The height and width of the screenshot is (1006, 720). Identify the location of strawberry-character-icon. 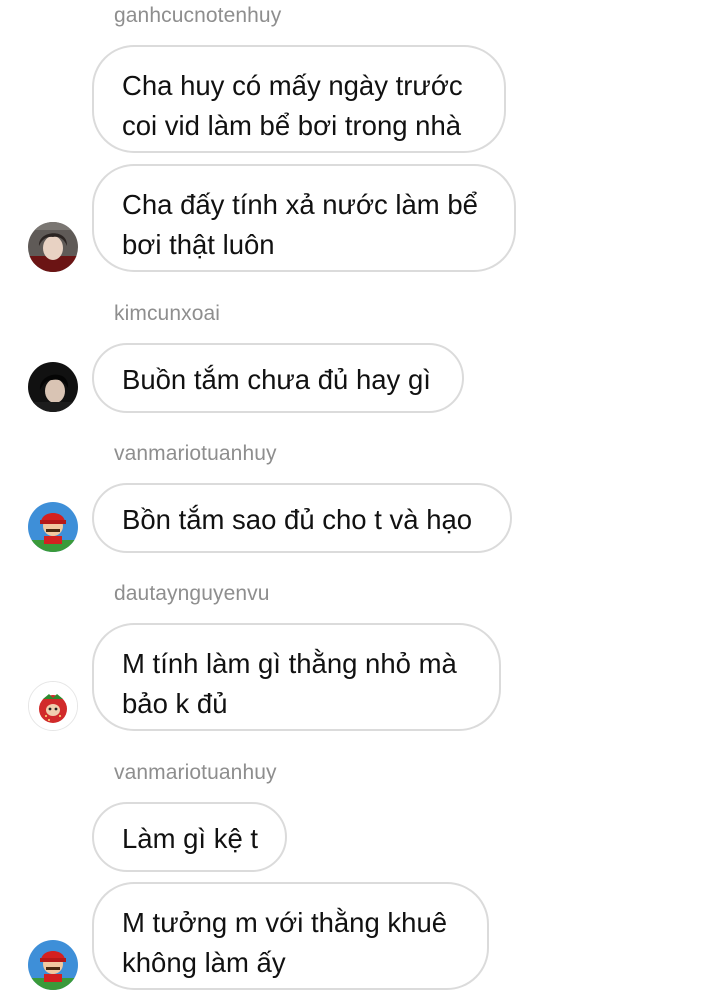
(53, 706).